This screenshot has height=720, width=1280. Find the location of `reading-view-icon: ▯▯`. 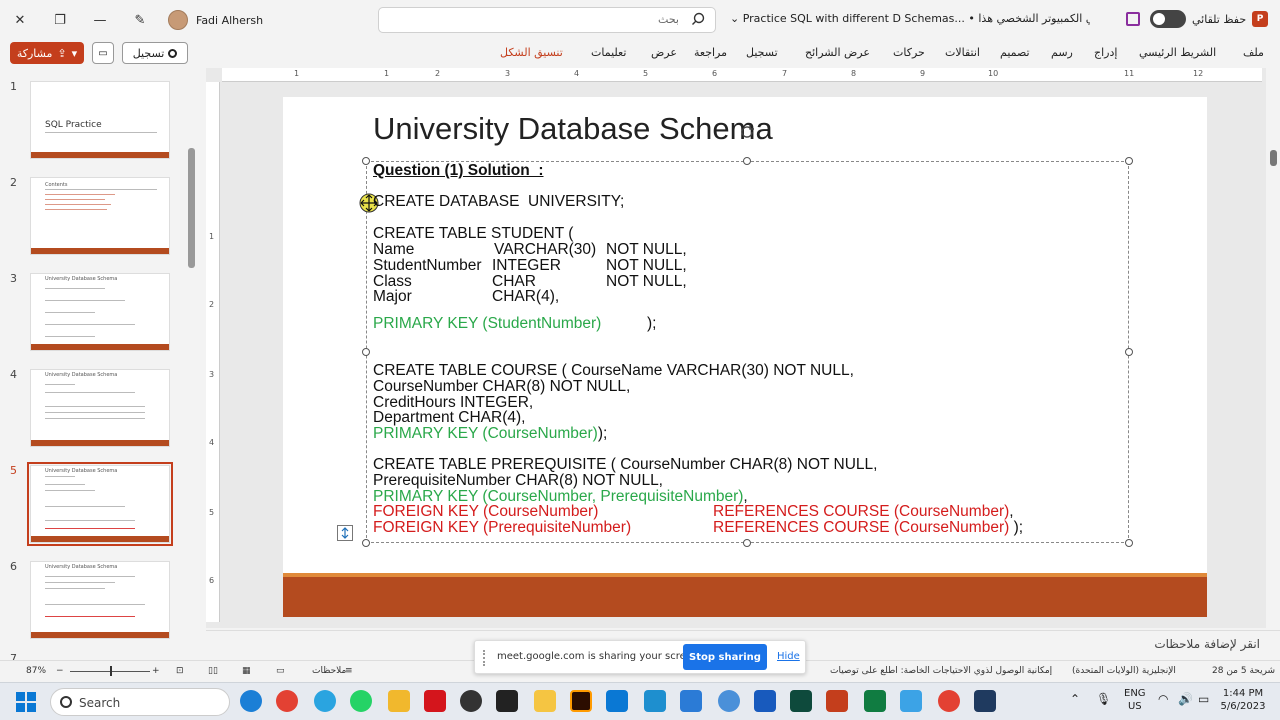

reading-view-icon: ▯▯ is located at coordinates (213, 671).